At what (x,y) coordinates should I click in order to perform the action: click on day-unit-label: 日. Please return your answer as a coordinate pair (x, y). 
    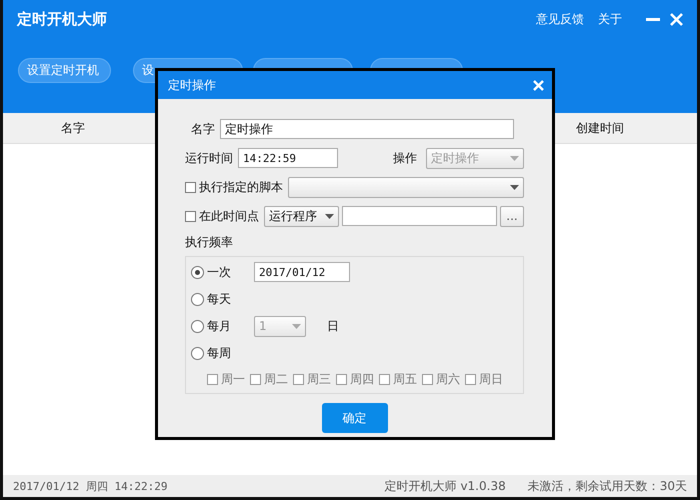
    Looking at the image, I should click on (333, 326).